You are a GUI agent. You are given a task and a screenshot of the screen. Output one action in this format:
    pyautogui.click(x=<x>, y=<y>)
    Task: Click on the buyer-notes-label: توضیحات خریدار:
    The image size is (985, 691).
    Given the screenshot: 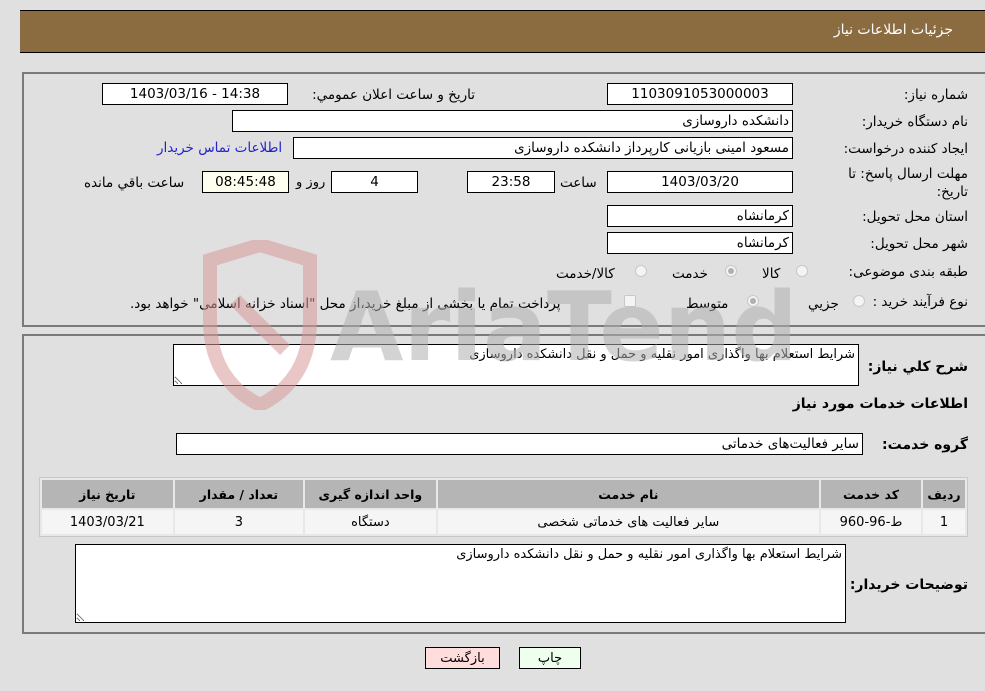 What is the action you would take?
    pyautogui.click(x=908, y=585)
    